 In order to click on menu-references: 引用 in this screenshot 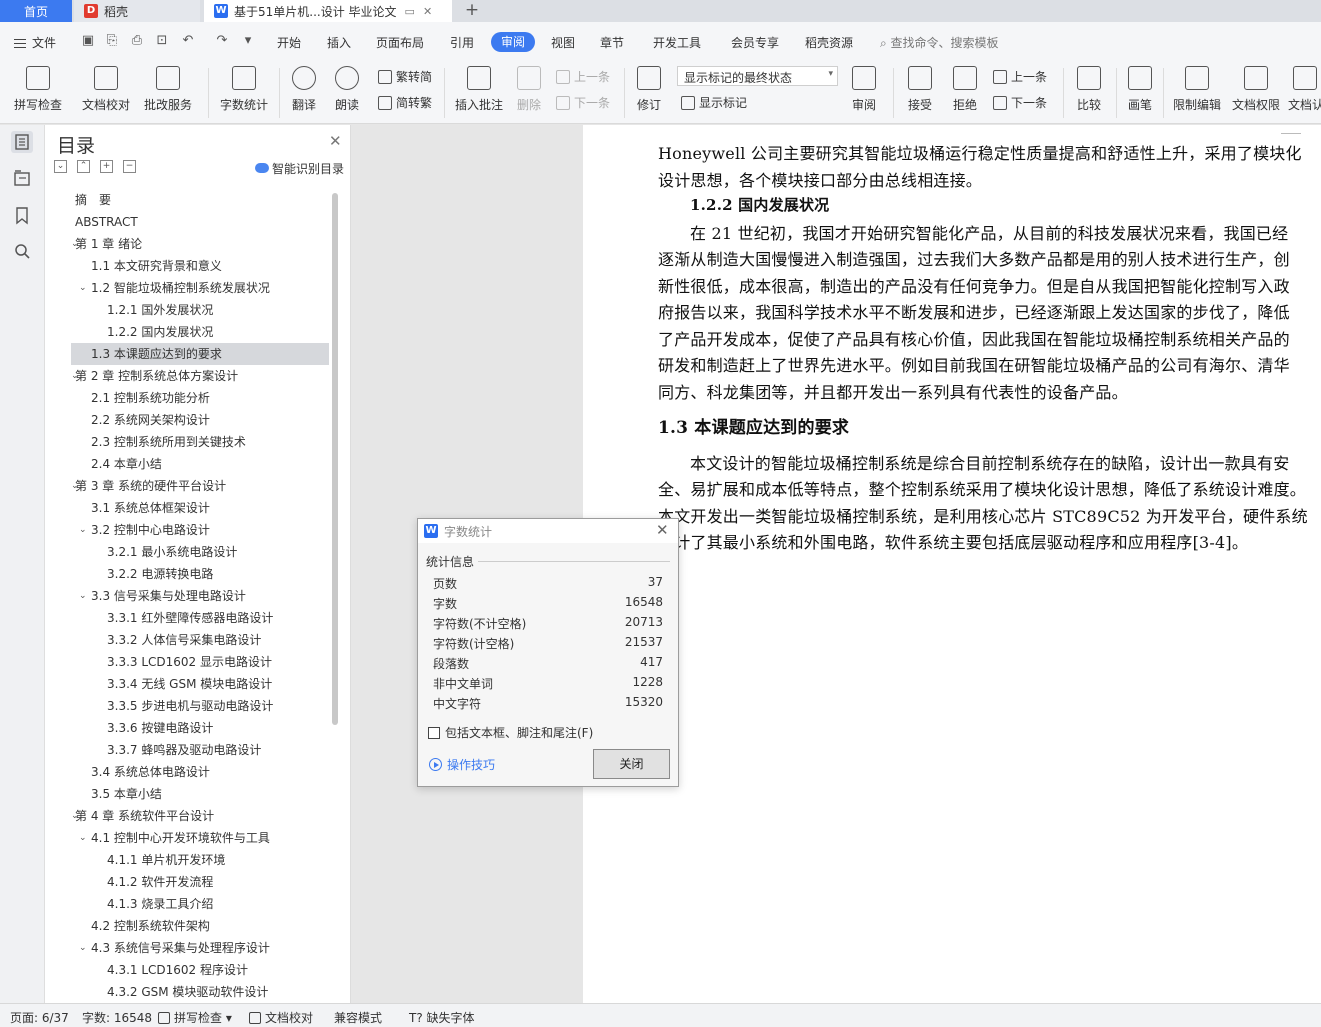, I will do `click(462, 42)`.